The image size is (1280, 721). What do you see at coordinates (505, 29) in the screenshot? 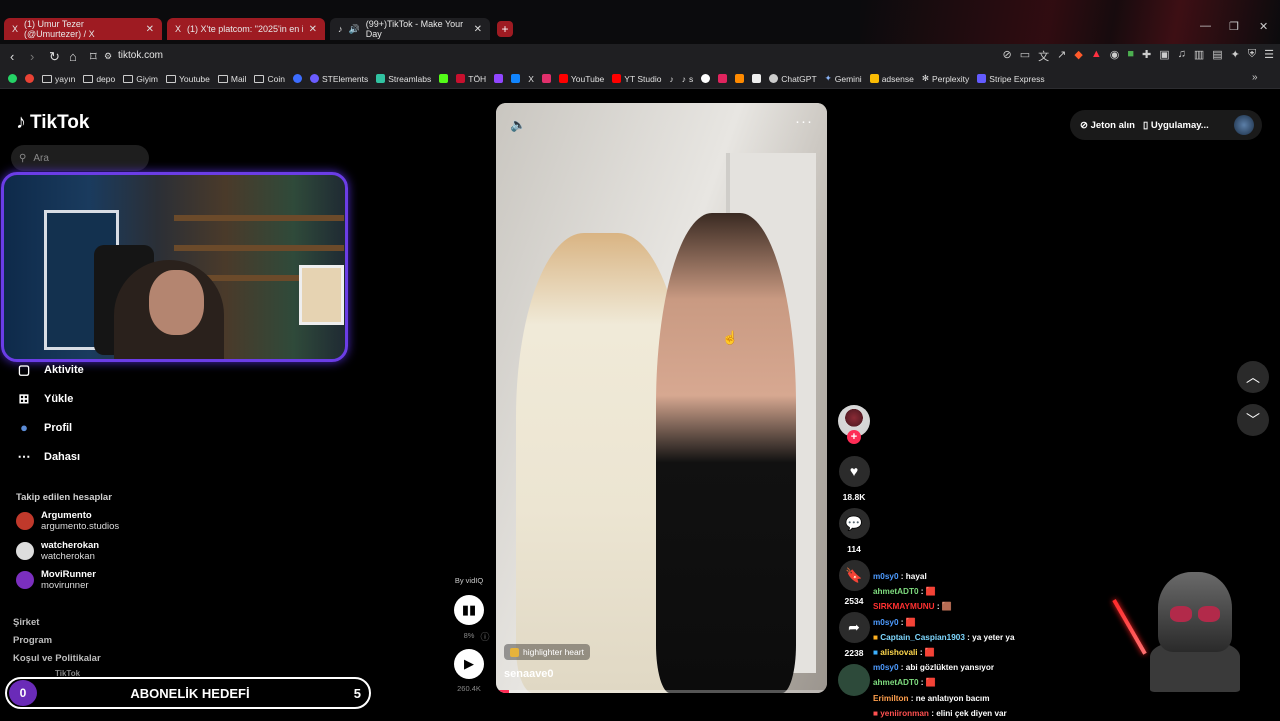
I see `new-tab-button: +` at bounding box center [505, 29].